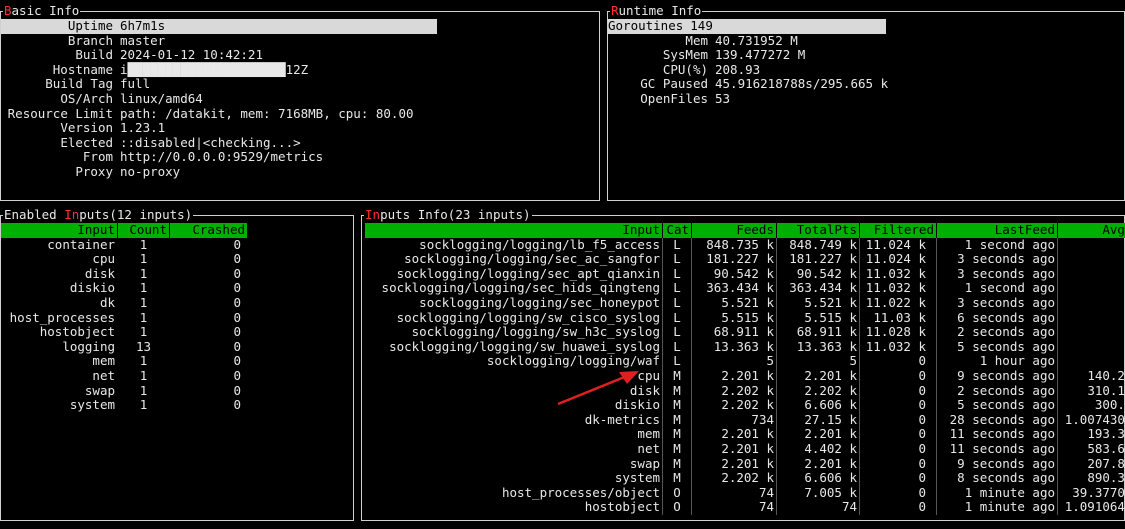 The height and width of the screenshot is (529, 1125). Describe the element at coordinates (124, 405) in the screenshot. I see `table-row: system 1 0` at that location.